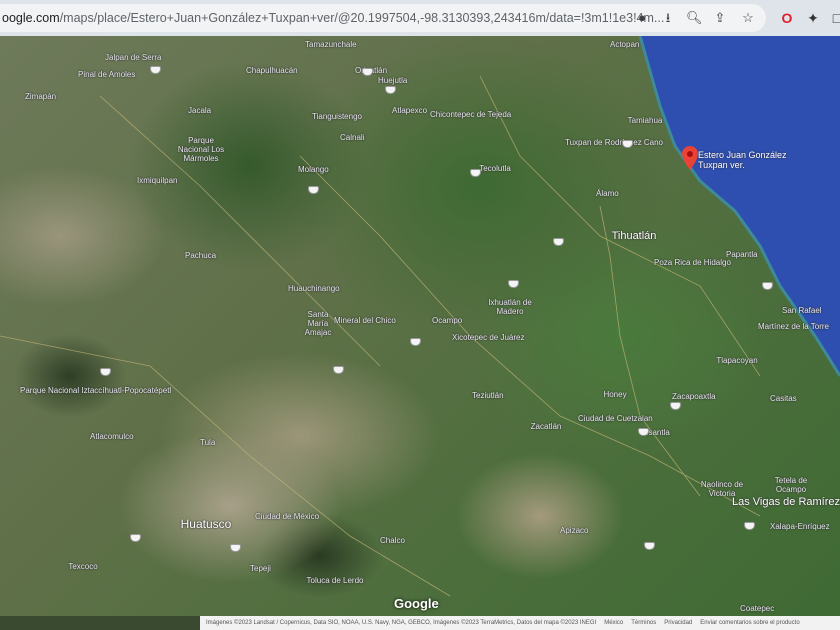 The width and height of the screenshot is (840, 630). I want to click on marker-label: Estero Juan González Tuxpan ver., so click(742, 160).